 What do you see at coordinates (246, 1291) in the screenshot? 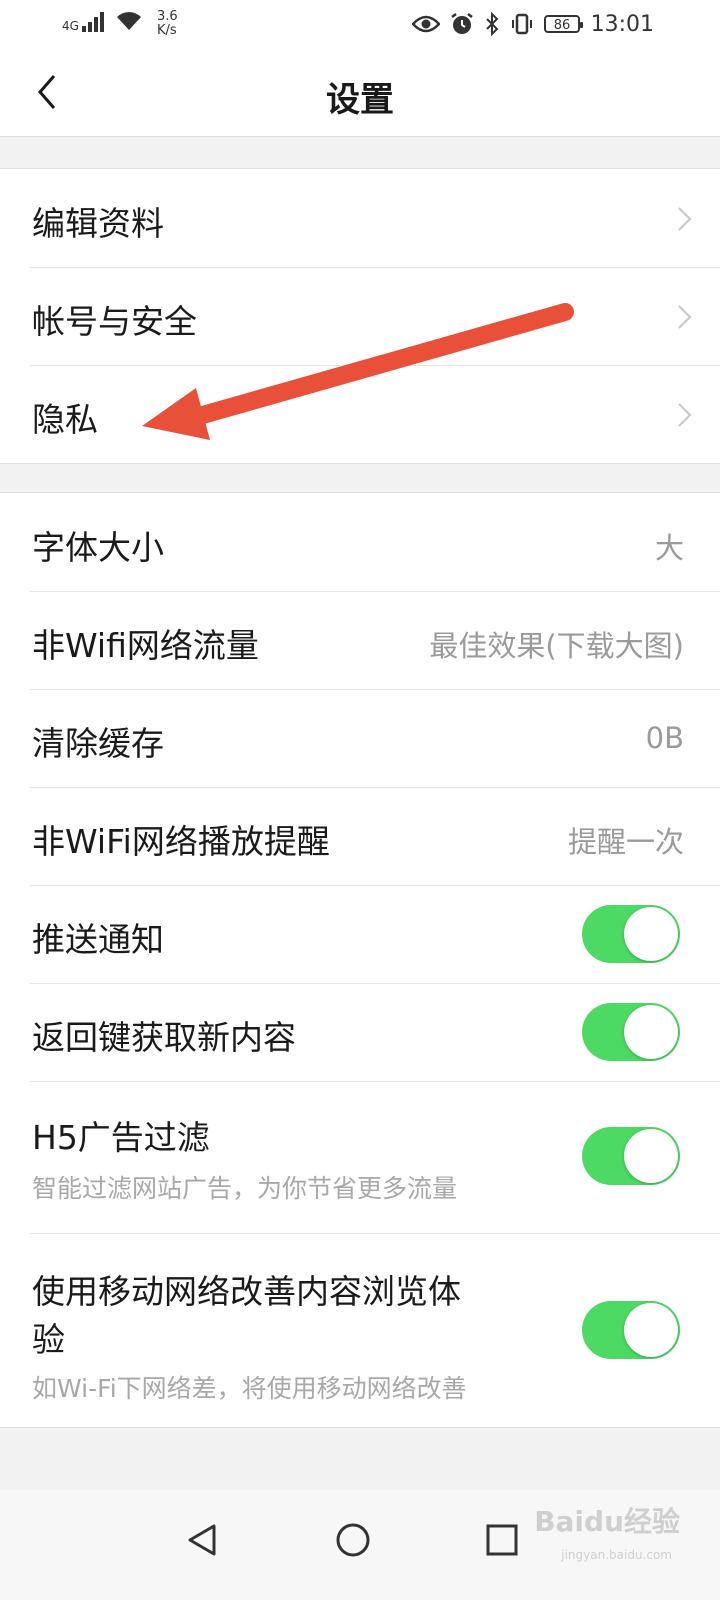
I see `row-label: 使用移动网络改善内容浏览体` at bounding box center [246, 1291].